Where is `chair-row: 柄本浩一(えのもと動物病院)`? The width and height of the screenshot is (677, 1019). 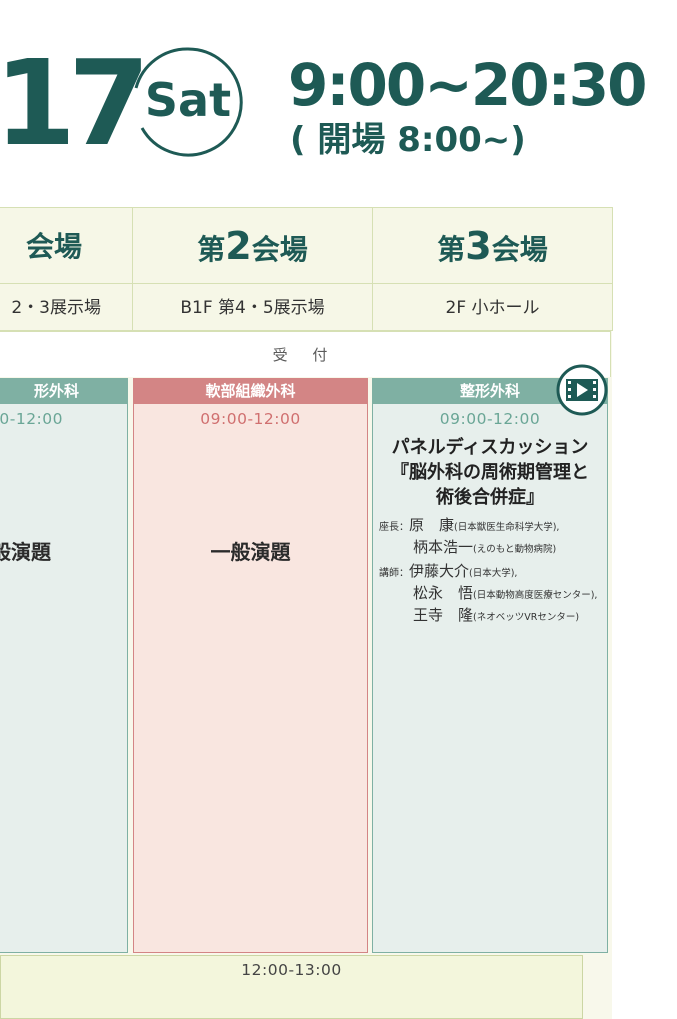 chair-row: 柄本浩一(えのもと動物病院) is located at coordinates (493, 547).